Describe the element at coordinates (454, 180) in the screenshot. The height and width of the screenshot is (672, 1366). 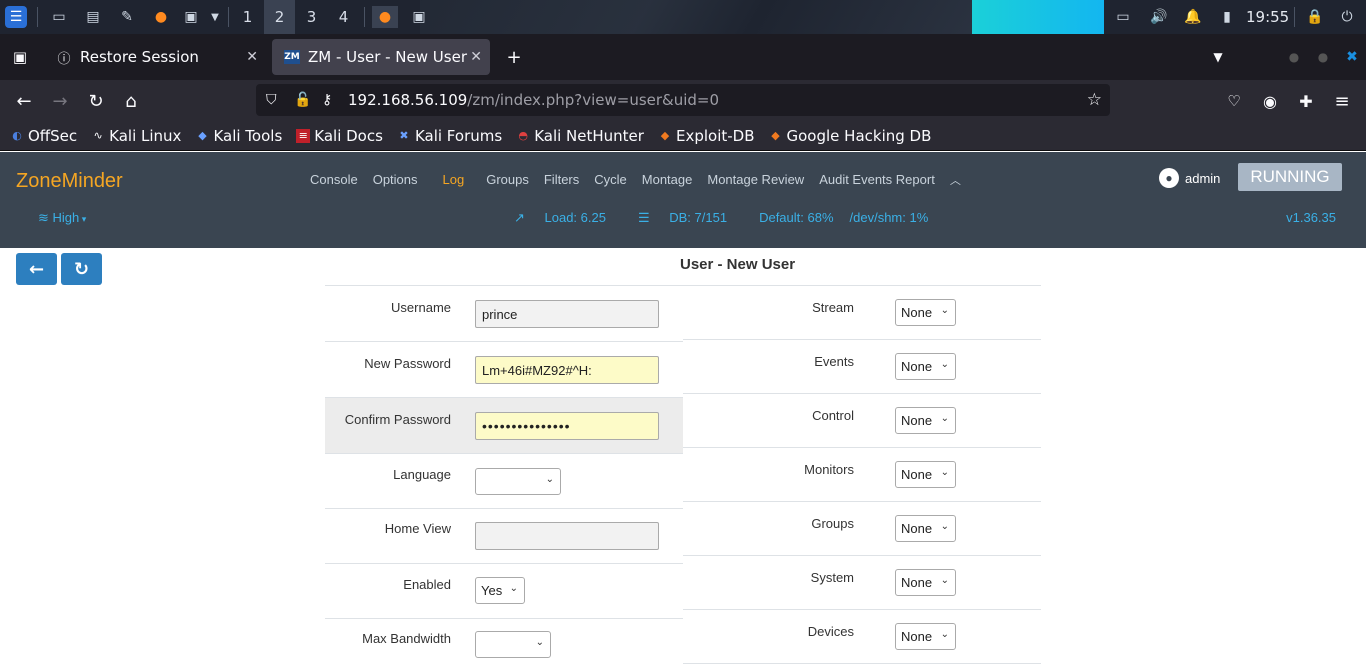
I see `menu-log: Log` at that location.